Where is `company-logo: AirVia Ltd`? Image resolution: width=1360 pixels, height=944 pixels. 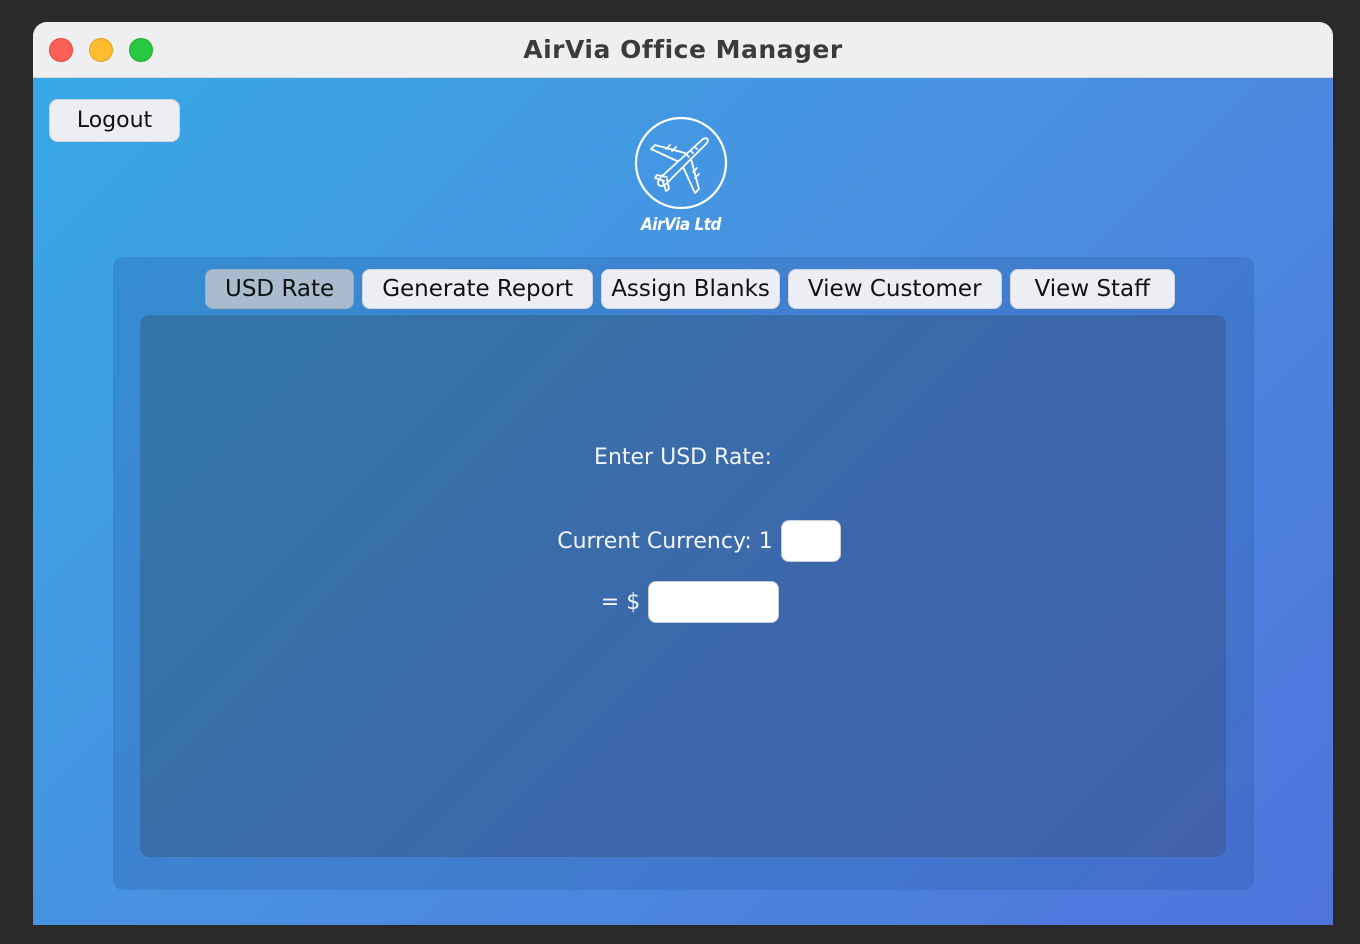
company-logo: AirVia Ltd is located at coordinates (681, 177).